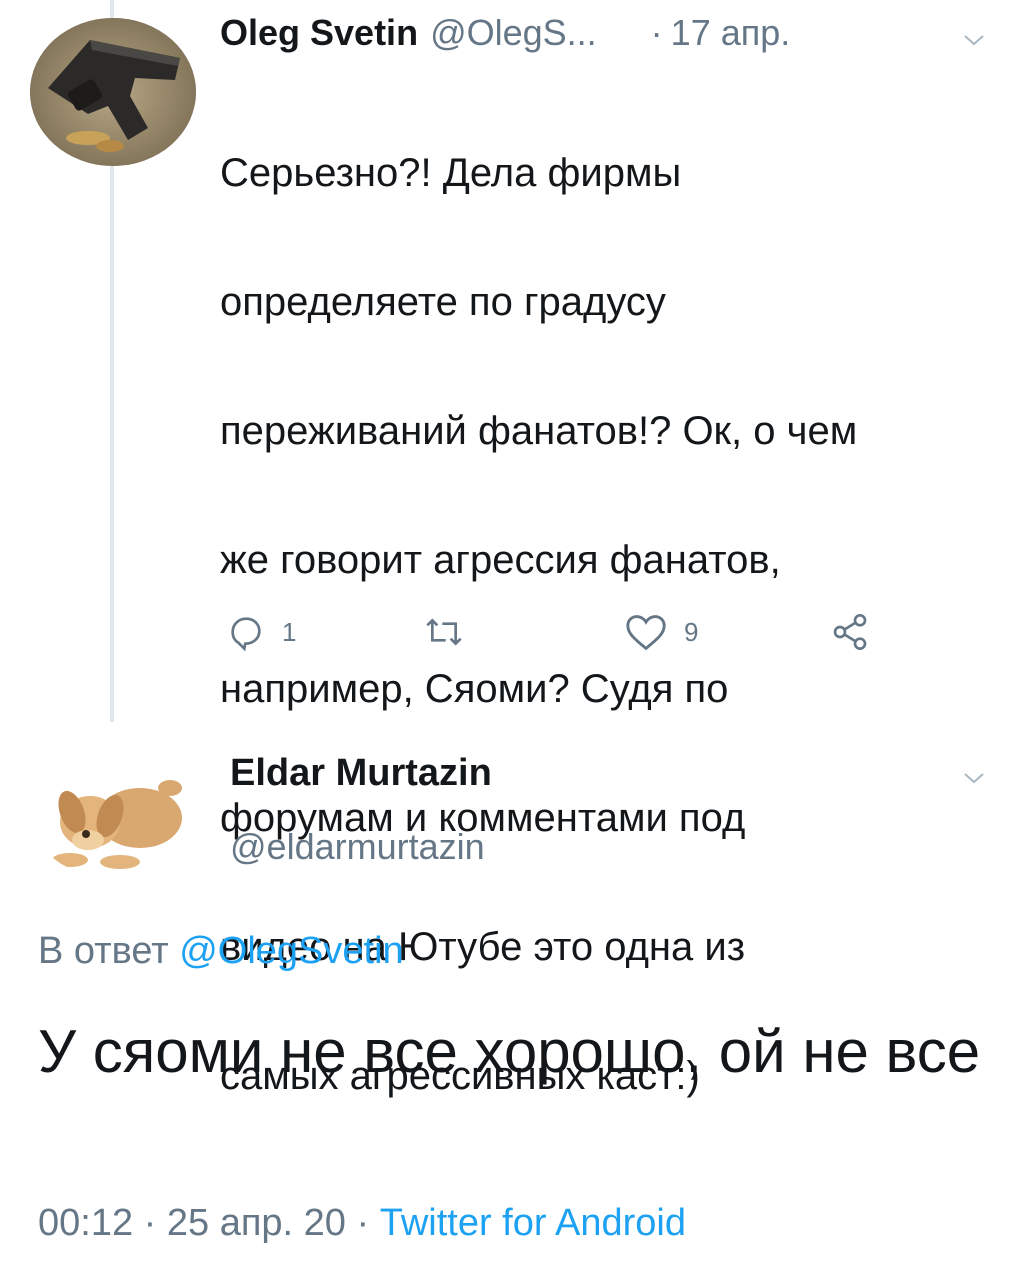 This screenshot has width=1033, height=1280. What do you see at coordinates (256, 1223) in the screenshot?
I see `tweet-date: 25 апр. 20` at bounding box center [256, 1223].